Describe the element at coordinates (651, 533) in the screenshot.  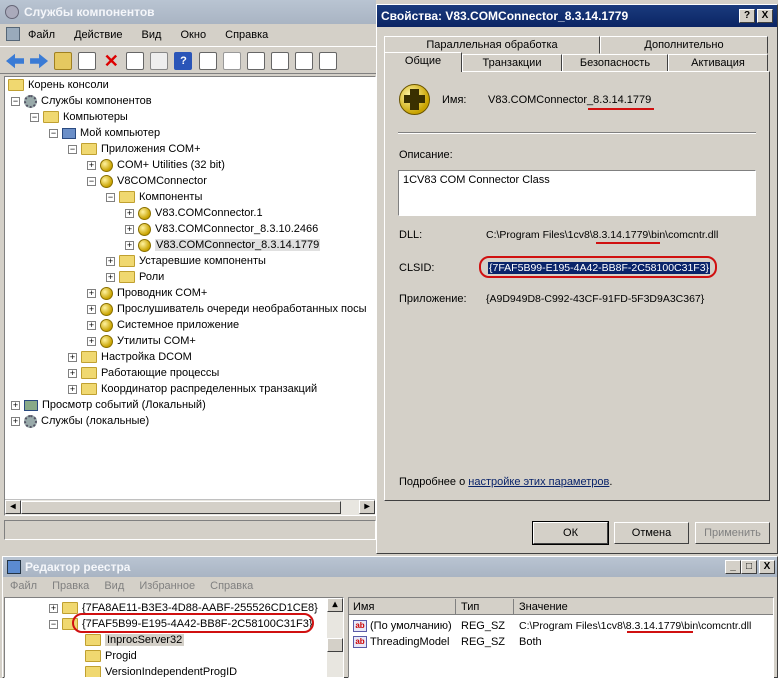
I see `cancel-button: Отмена` at that location.